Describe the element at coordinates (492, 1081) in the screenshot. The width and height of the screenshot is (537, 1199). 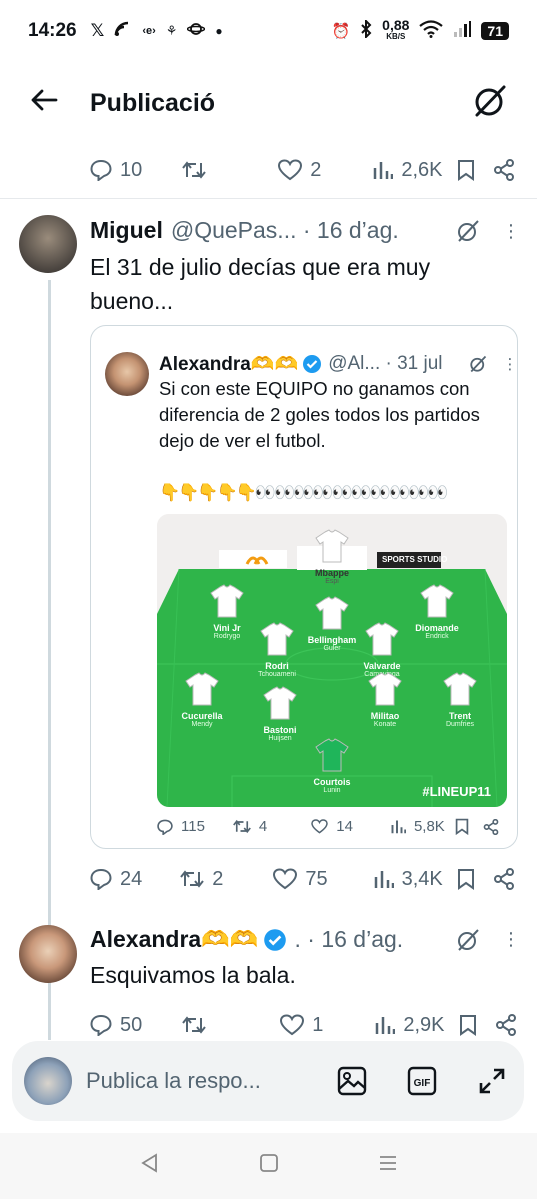
I see `expand-icon` at that location.